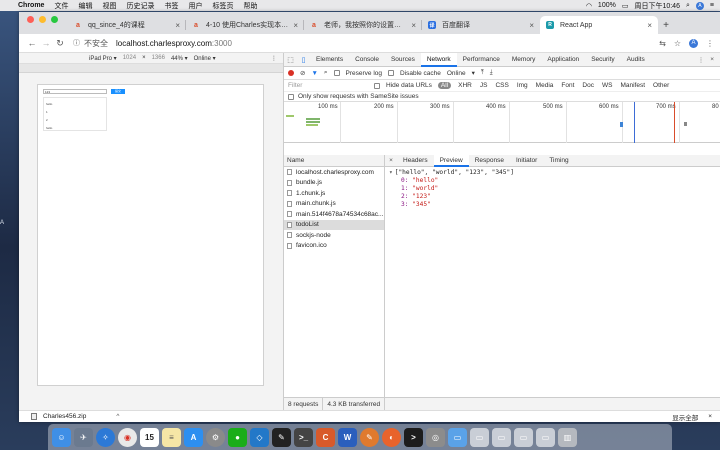 The height and width of the screenshot is (450, 720). What do you see at coordinates (391, 160) in the screenshot?
I see `close-detail-icon: ×` at bounding box center [391, 160].